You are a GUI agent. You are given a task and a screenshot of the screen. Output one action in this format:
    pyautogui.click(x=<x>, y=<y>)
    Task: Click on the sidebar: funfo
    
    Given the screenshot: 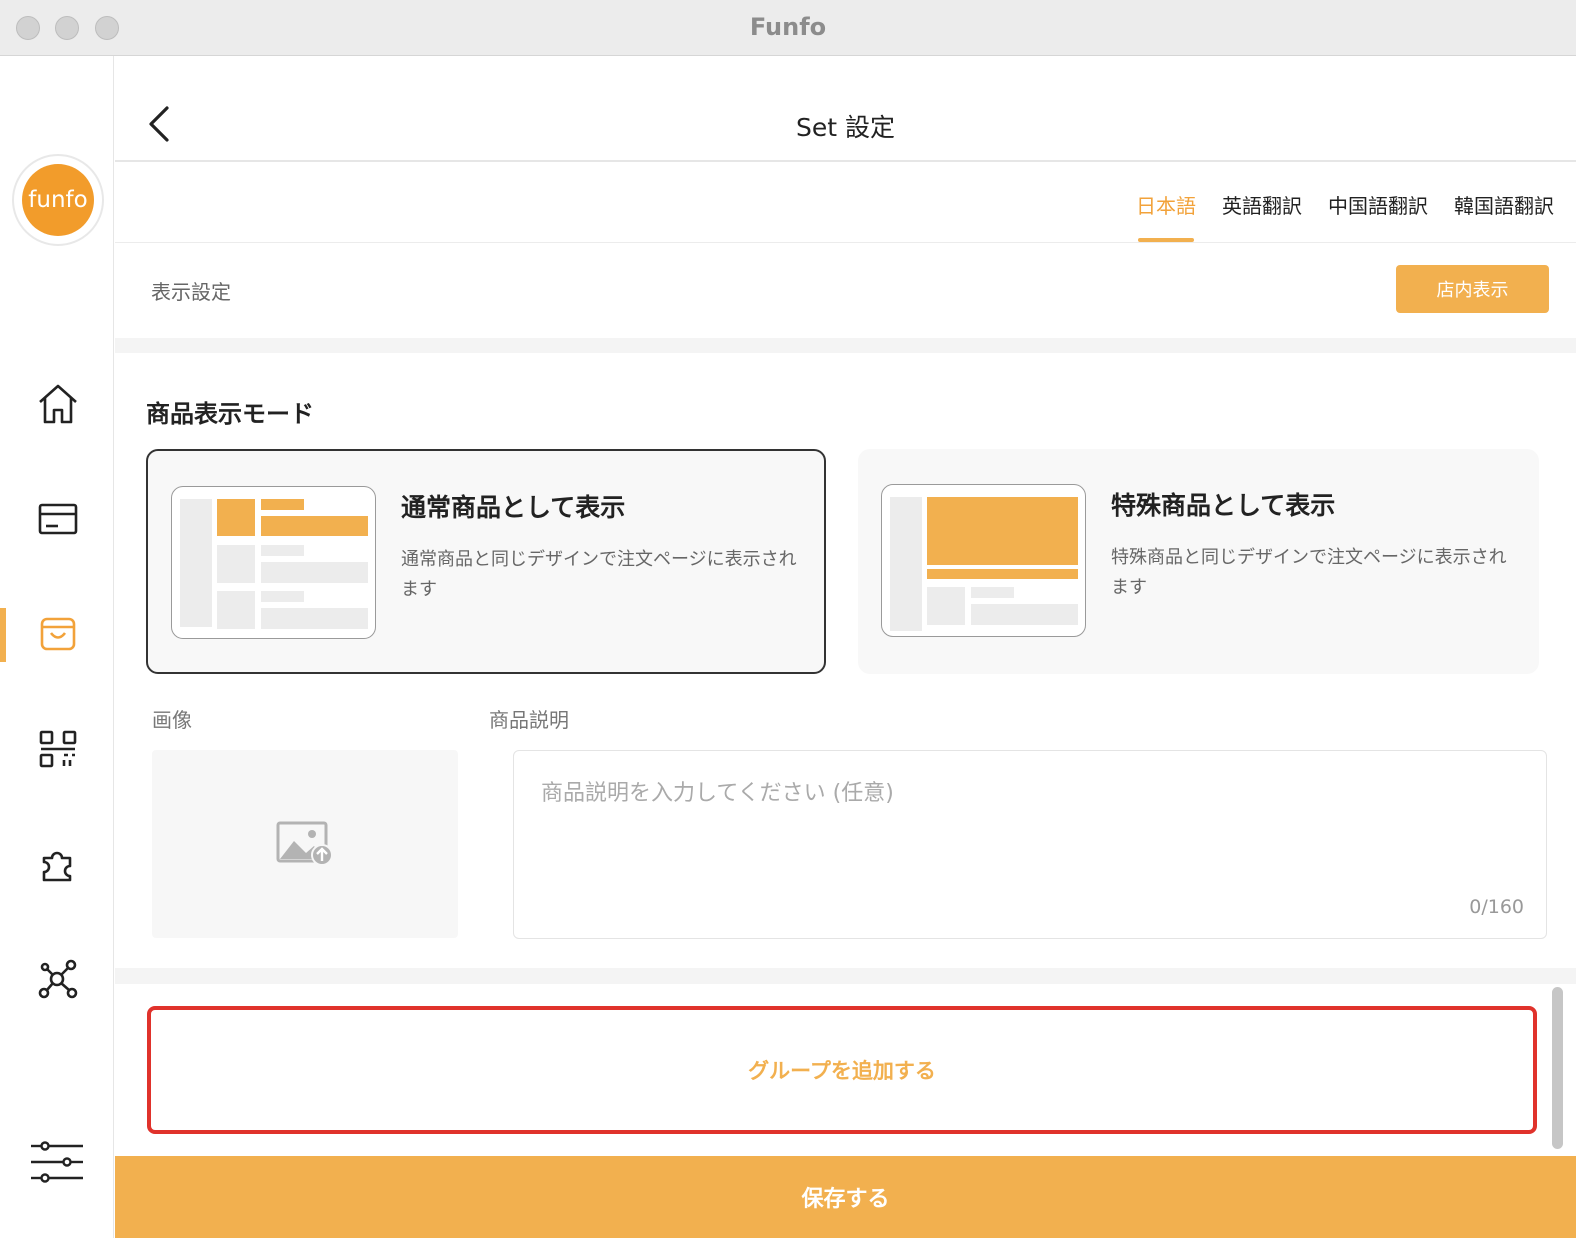 What is the action you would take?
    pyautogui.click(x=57, y=647)
    